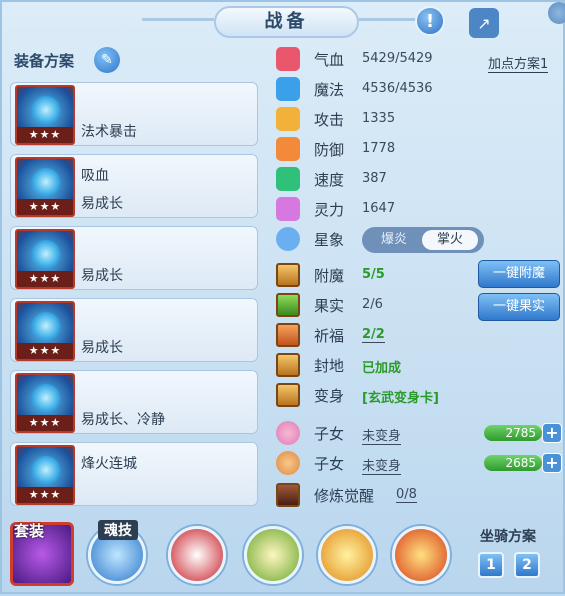  I want to click on equipment-trait: 易成长、冷静, so click(123, 420).